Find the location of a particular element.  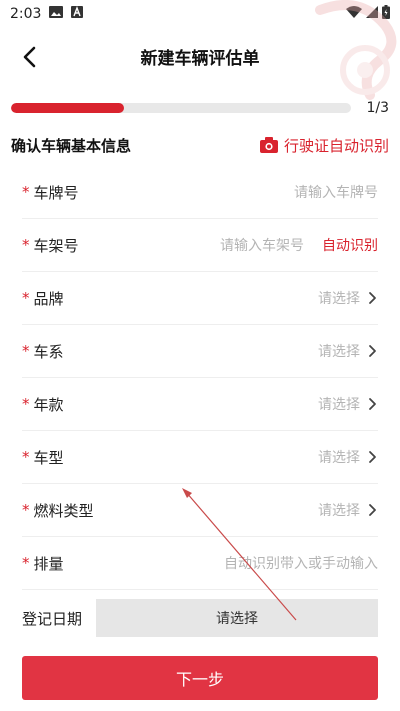

series-select: 请选择 is located at coordinates (339, 351).